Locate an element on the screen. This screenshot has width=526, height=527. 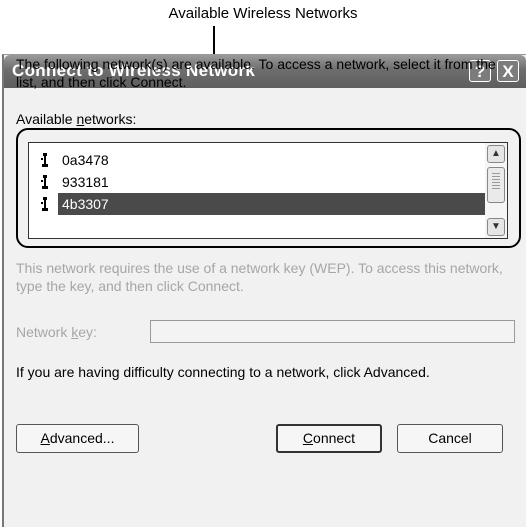
scroll-thumb is located at coordinates (496, 185).